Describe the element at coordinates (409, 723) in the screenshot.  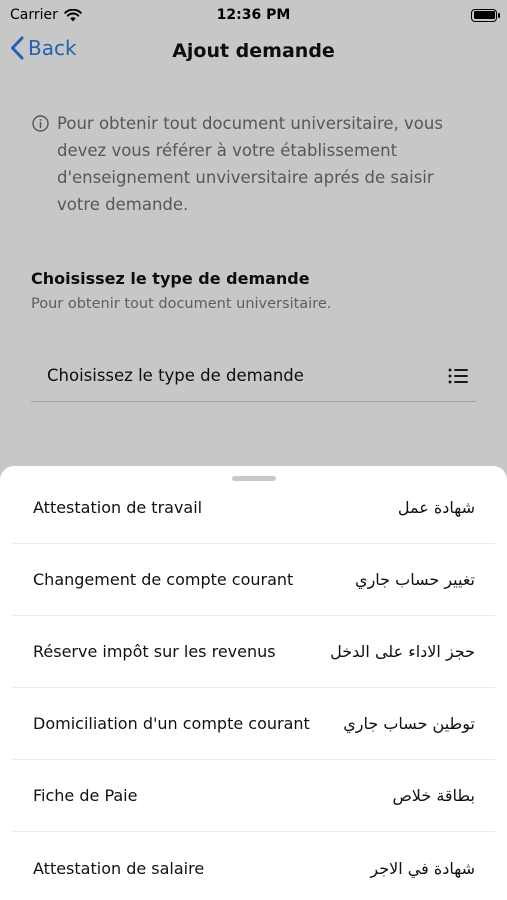
I see `option-label-ar: توطين حساب جاري` at that location.